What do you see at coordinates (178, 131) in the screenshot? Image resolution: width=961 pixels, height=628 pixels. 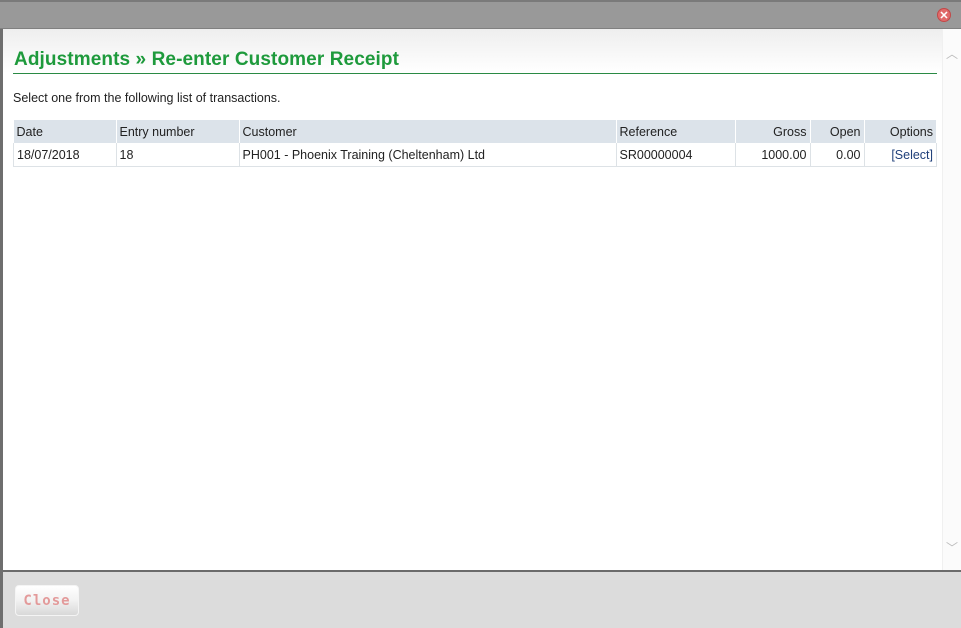 I see `column-header-entry-number: Entry number` at bounding box center [178, 131].